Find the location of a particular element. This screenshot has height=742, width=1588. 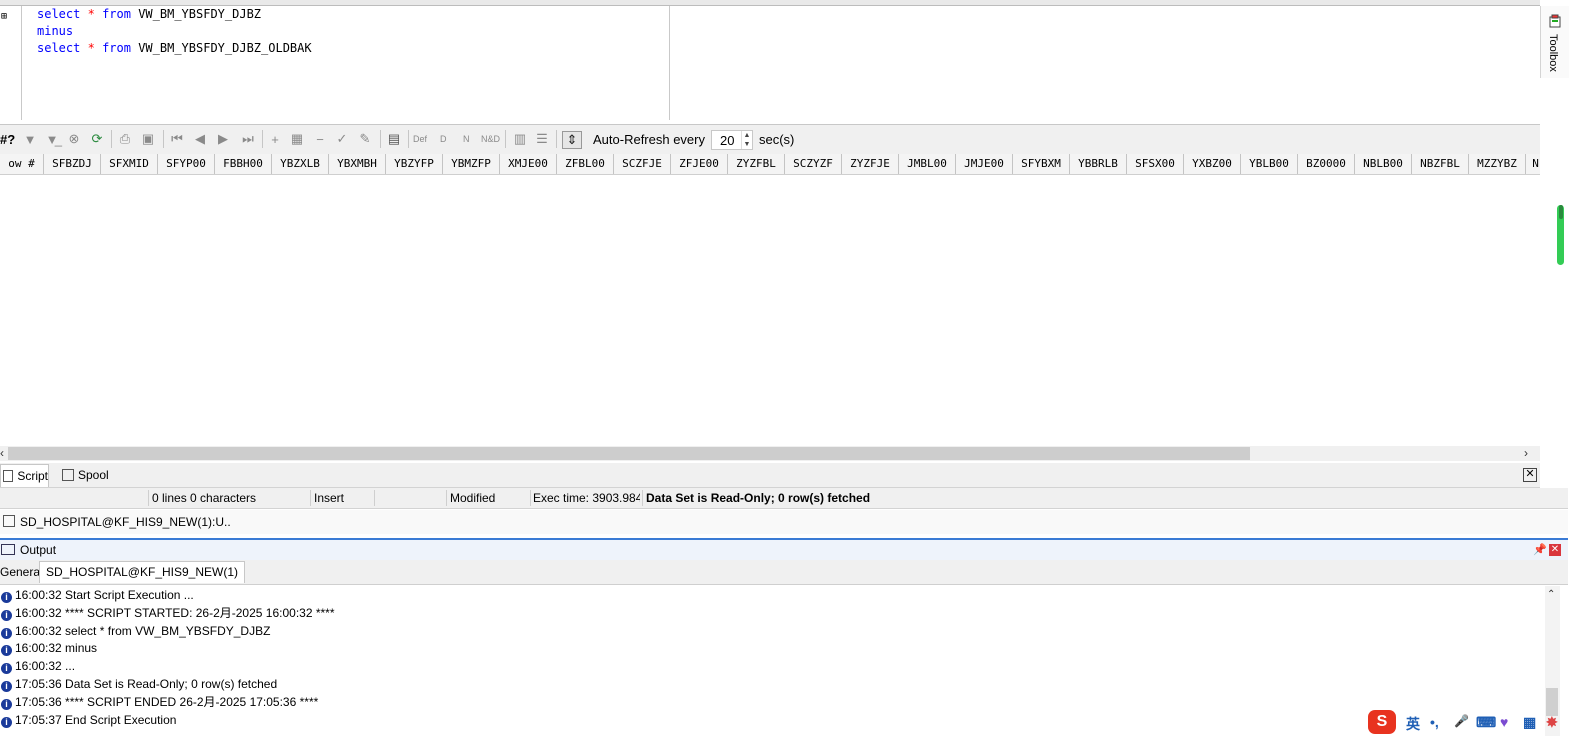

auto-refresh-interval-spinner: 20 ▲ ▼ is located at coordinates (732, 140).